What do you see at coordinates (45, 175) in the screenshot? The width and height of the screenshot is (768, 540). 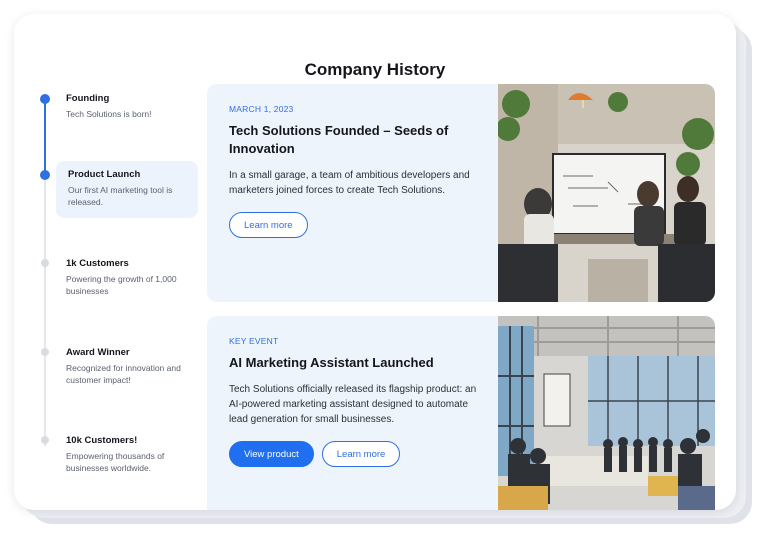 I see `timeline-dot-product-launch` at bounding box center [45, 175].